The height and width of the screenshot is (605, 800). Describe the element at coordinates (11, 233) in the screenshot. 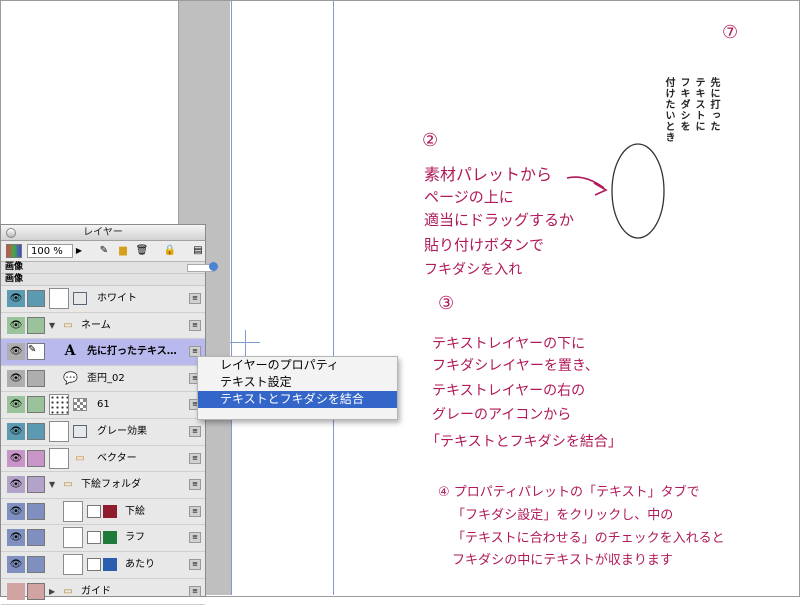

I see `close-icon` at that location.